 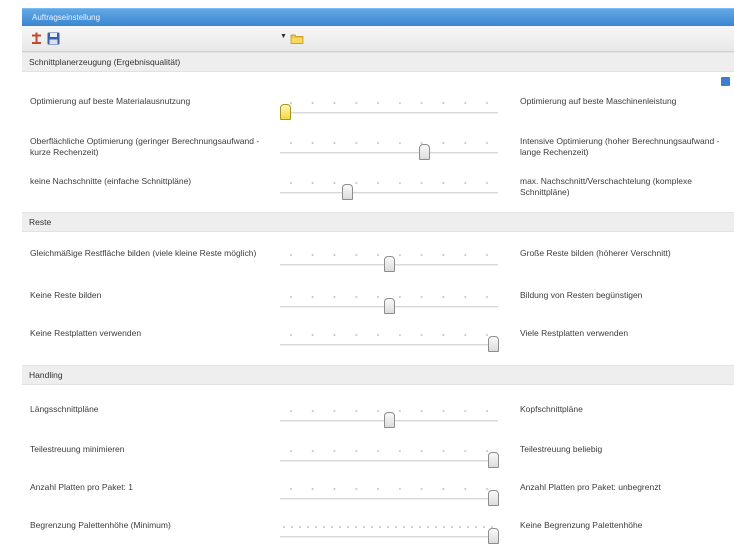 What do you see at coordinates (378, 222) in the screenshot?
I see `section-header-reste: Reste` at bounding box center [378, 222].